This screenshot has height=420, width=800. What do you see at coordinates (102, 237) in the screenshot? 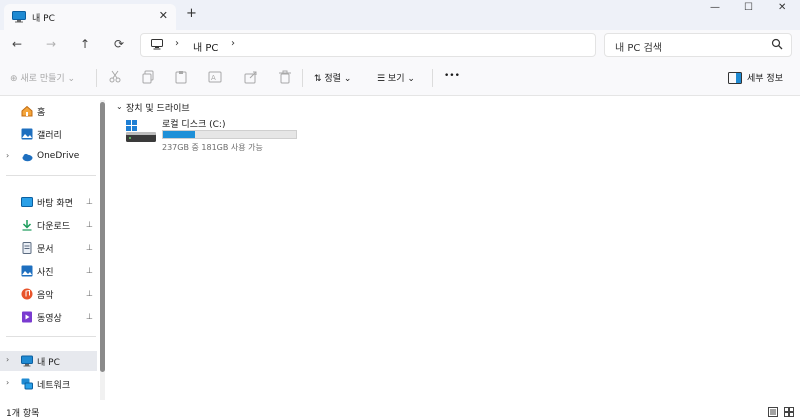
I see `scrollbar-thumb` at bounding box center [102, 237].